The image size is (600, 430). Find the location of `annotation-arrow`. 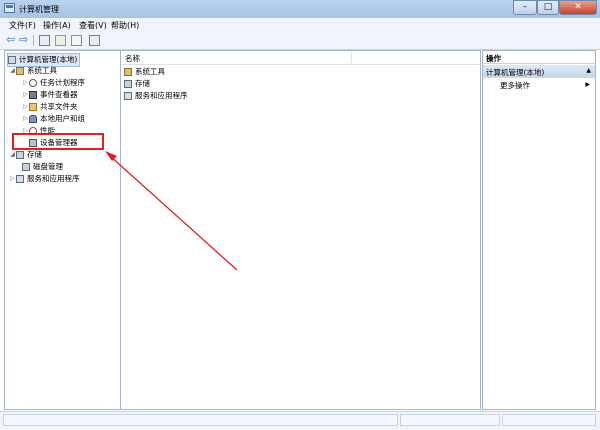

annotation-arrow is located at coordinates (171, 211).